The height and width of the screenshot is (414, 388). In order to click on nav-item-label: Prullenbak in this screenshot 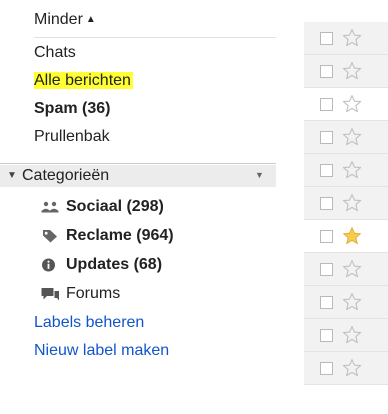, I will do `click(72, 136)`.